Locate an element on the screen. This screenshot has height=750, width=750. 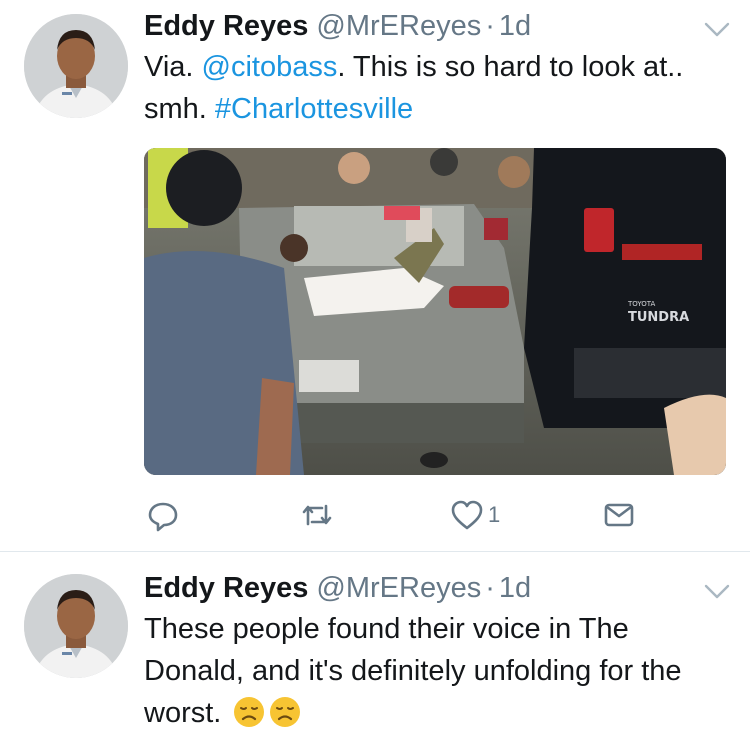
retweet-icon is located at coordinates (317, 515).